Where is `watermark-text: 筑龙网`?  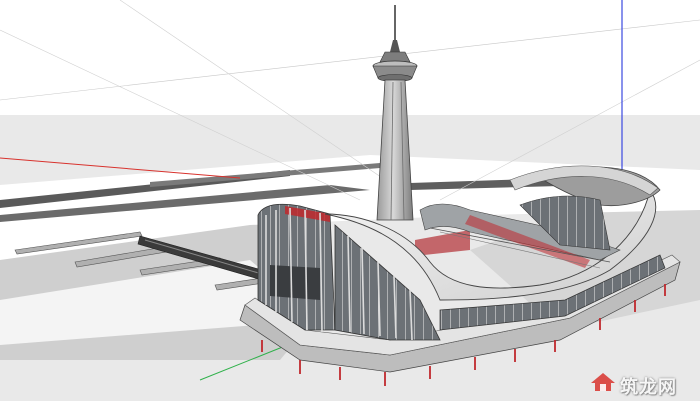 watermark-text: 筑龙网 is located at coordinates (648, 387).